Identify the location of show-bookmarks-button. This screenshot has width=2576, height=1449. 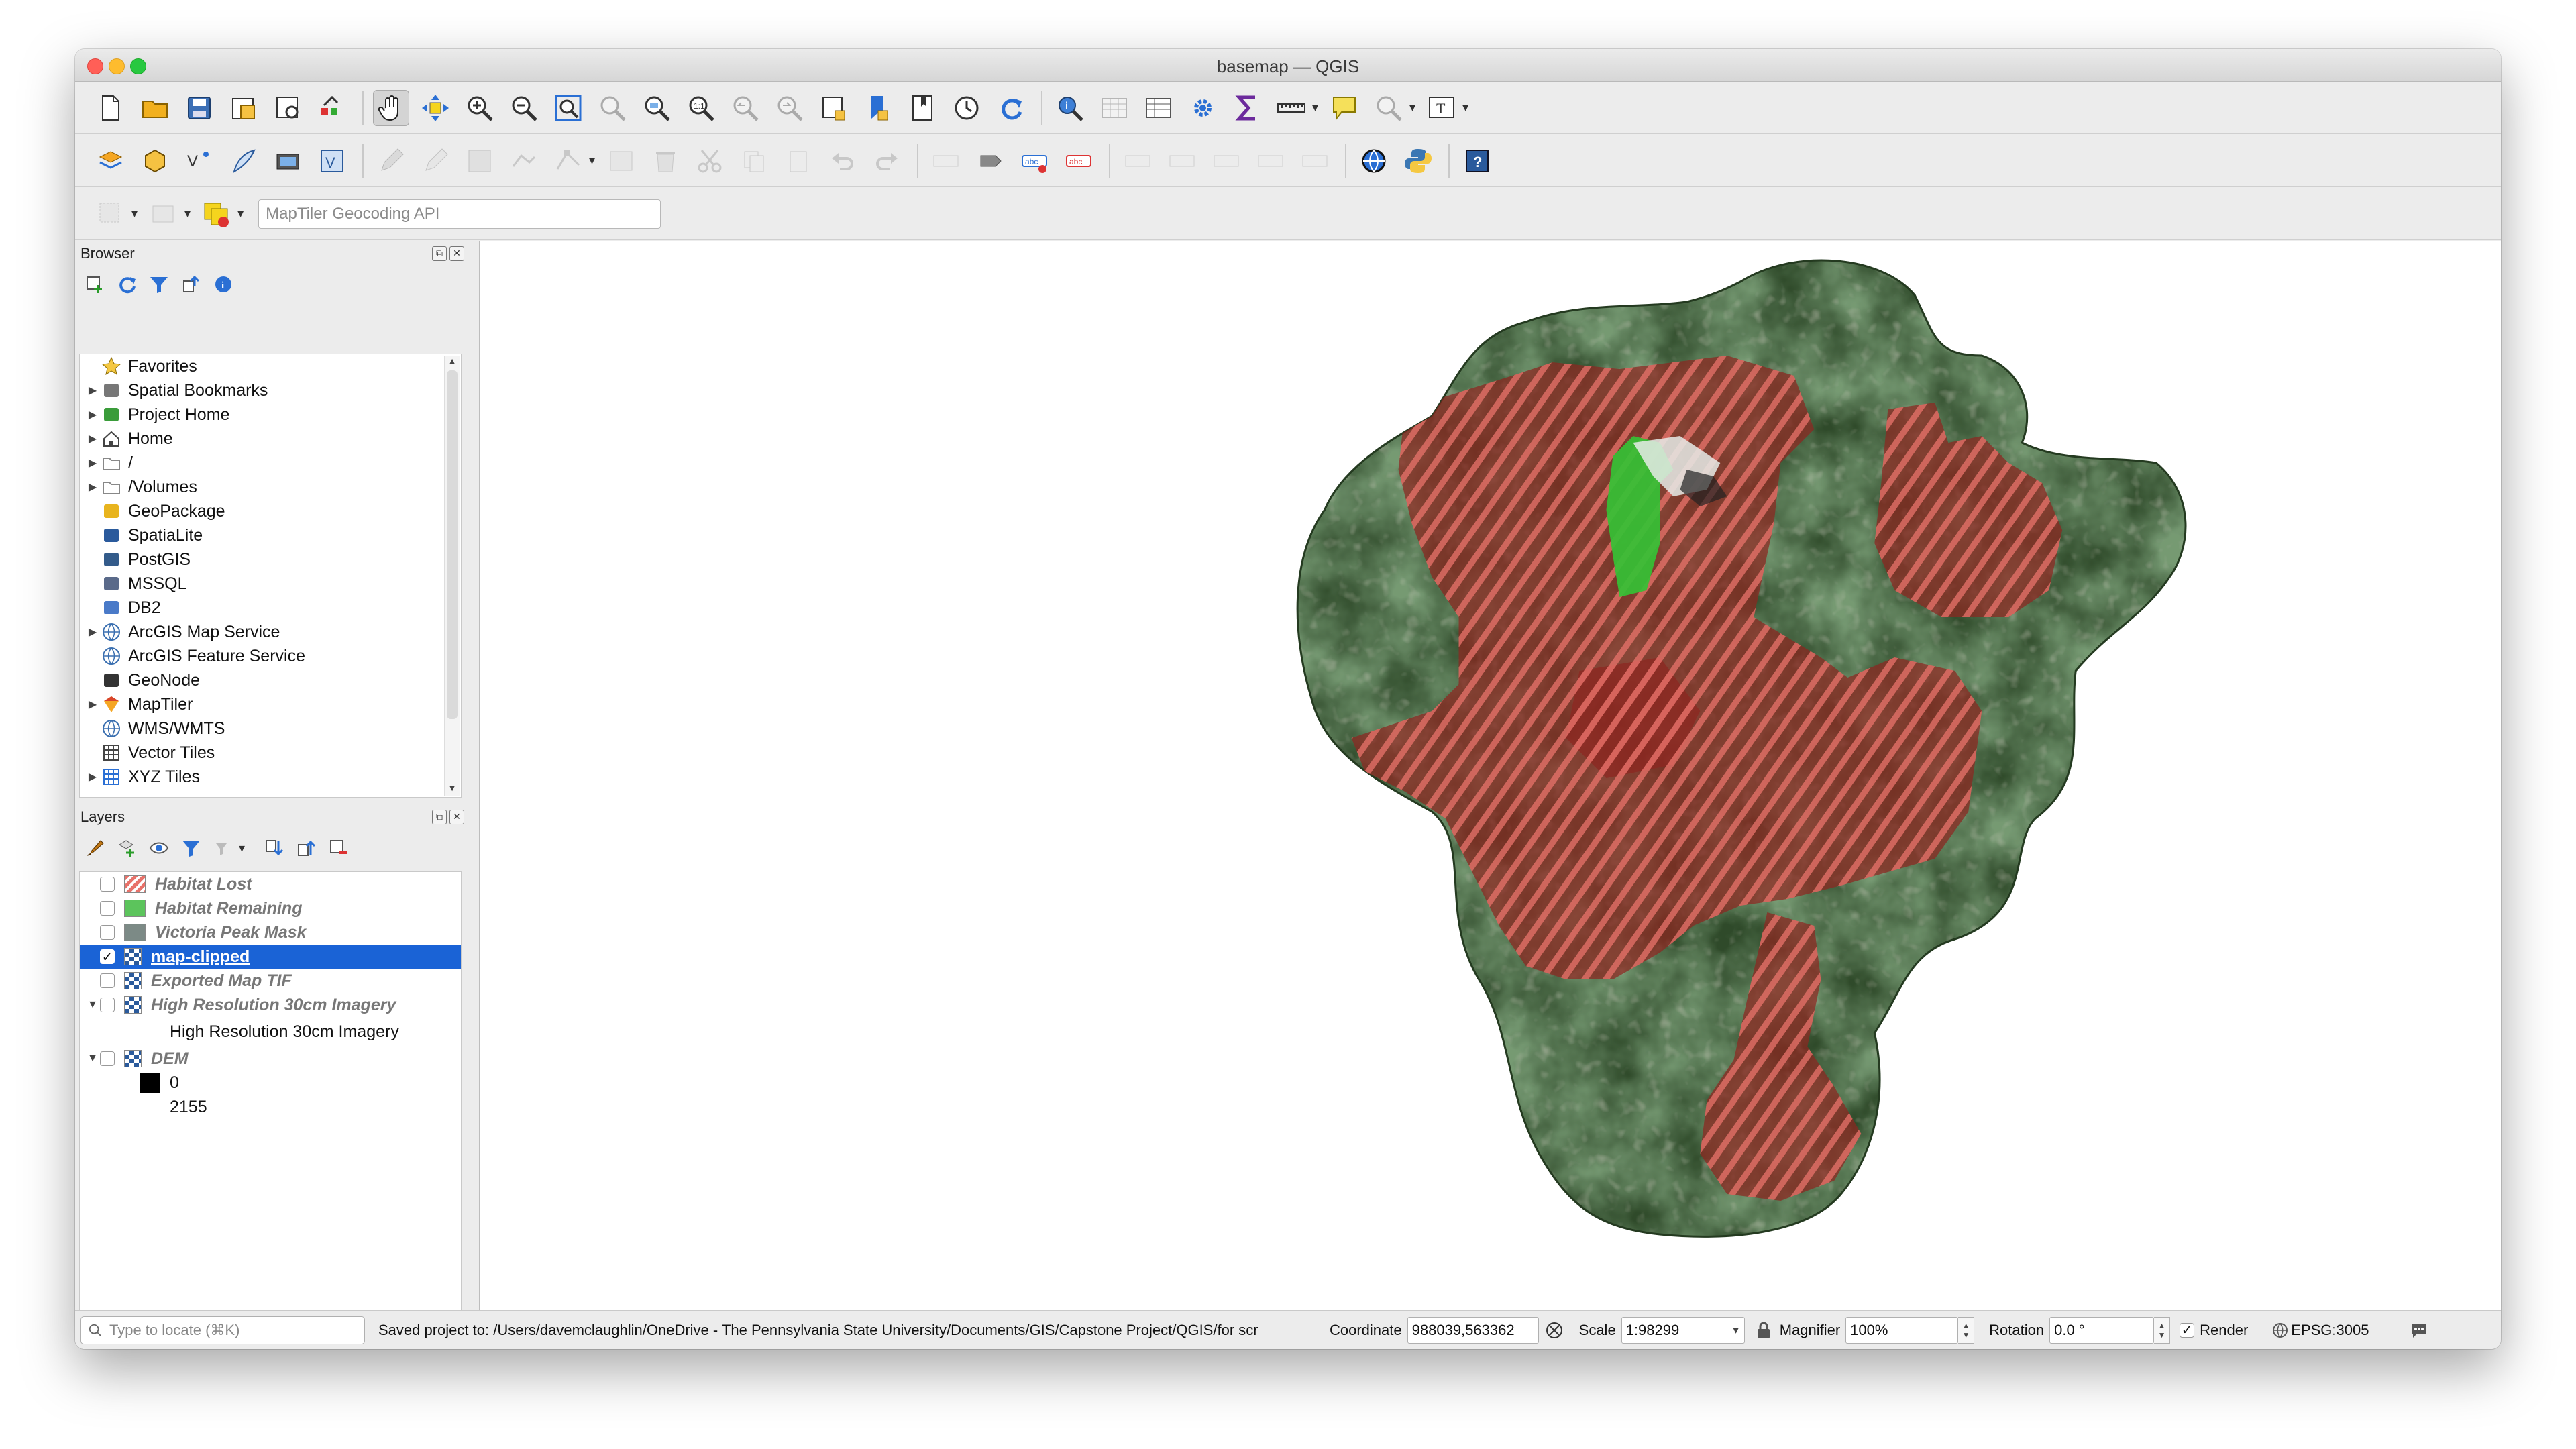
(922, 108).